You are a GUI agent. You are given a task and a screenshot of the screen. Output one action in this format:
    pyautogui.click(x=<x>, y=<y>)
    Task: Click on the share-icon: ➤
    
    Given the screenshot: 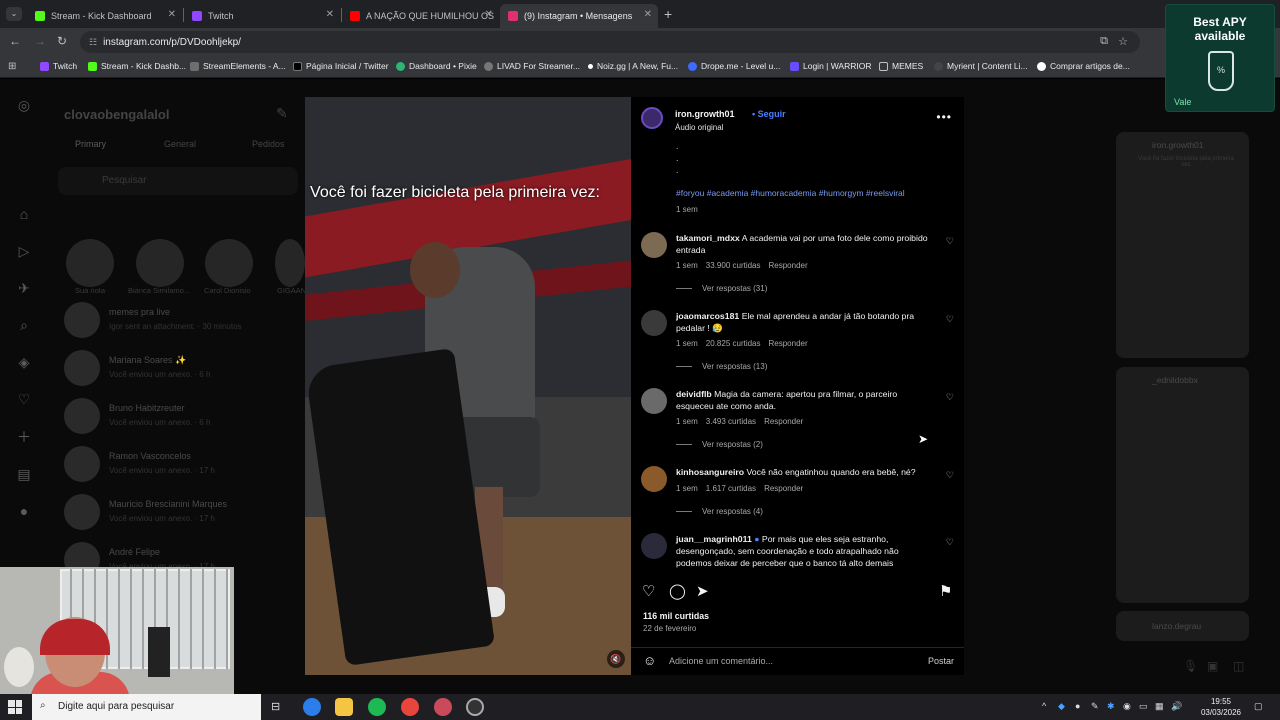 What is the action you would take?
    pyautogui.click(x=702, y=591)
    